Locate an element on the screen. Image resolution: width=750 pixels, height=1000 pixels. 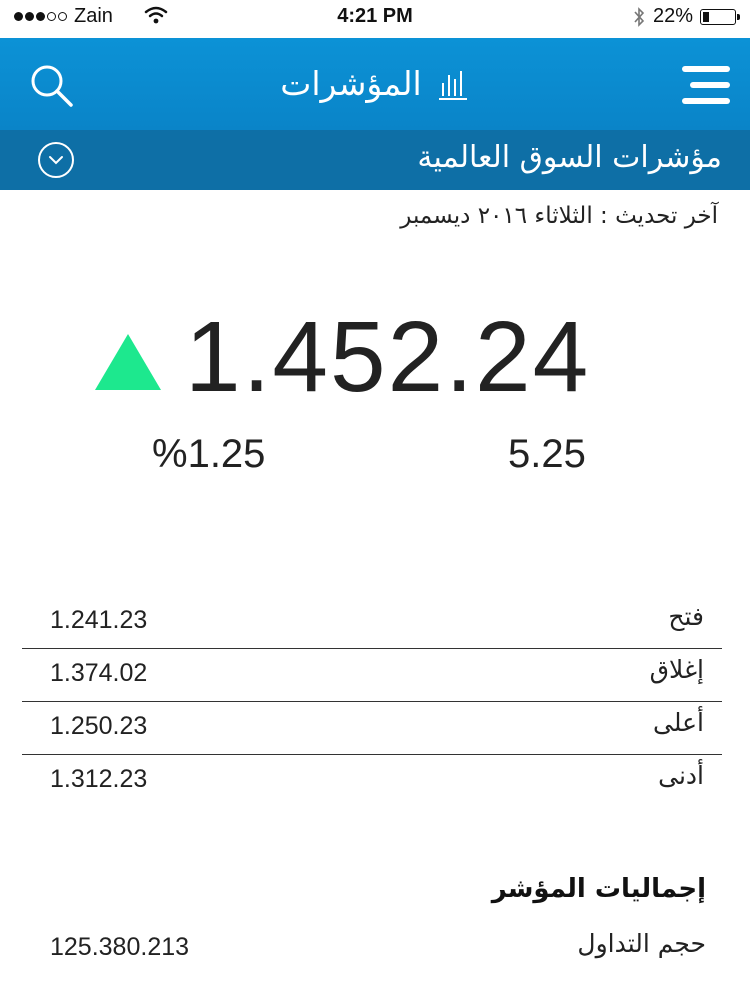
index-value: 1.452.24 is located at coordinates (388, 357).